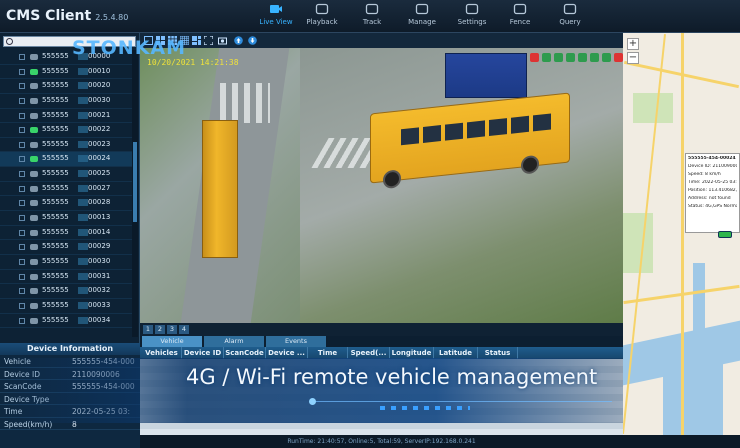  I want to click on tree-row: 555555 00033, so click(66, 306).